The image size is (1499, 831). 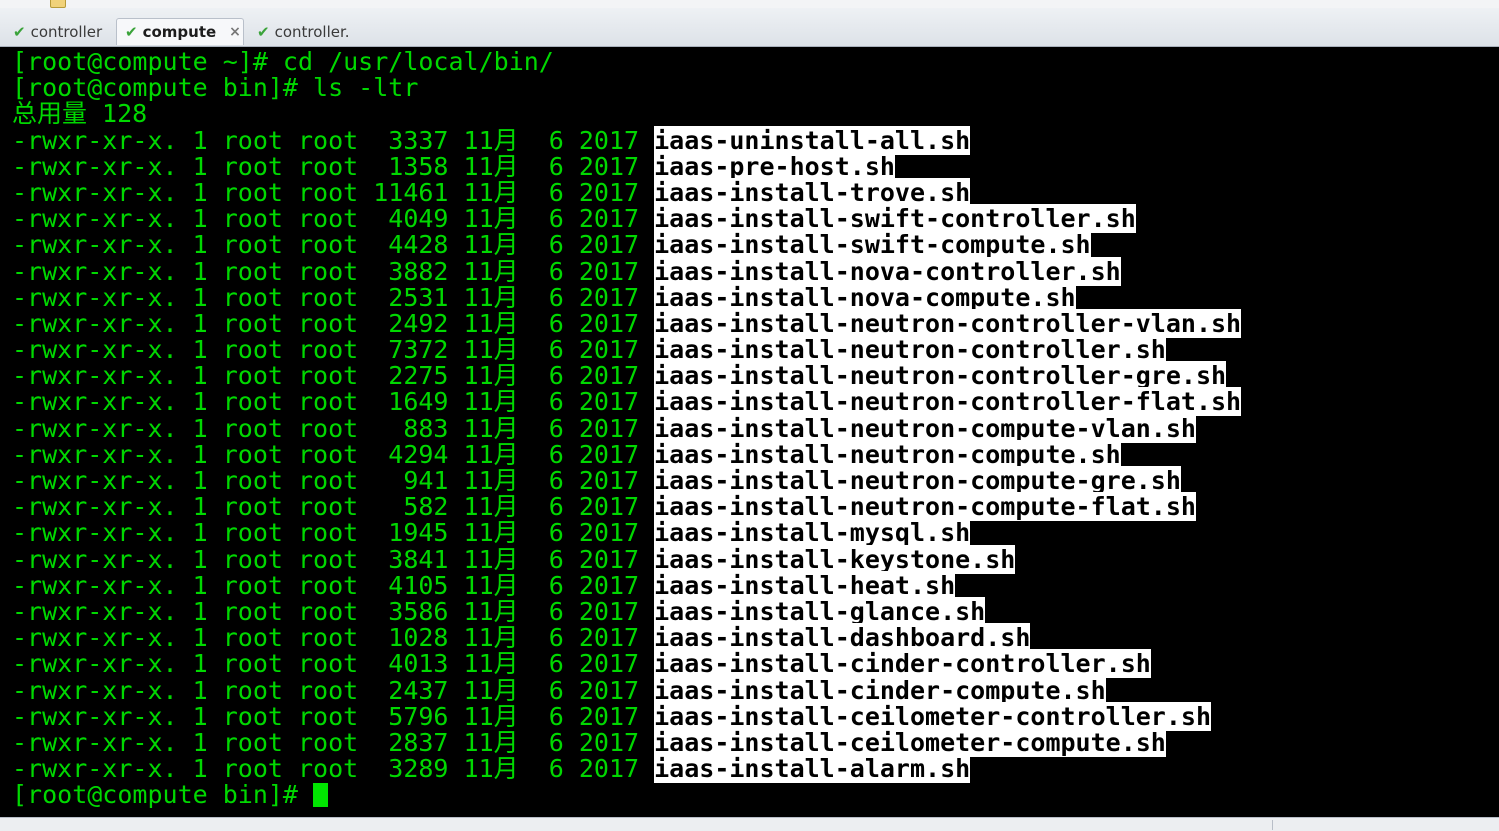 I want to click on file-meta: -rwxr-xr-x. 1 root root 4049 11月 6 2017, so click(x=333, y=219).